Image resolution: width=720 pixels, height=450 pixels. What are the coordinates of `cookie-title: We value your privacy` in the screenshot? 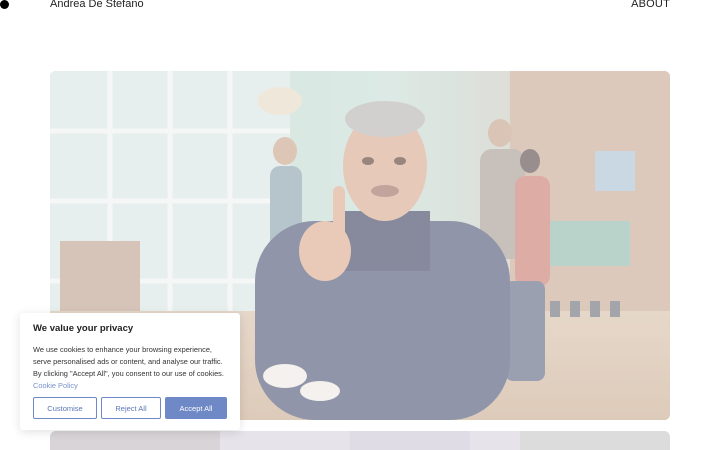 It's located at (83, 328).